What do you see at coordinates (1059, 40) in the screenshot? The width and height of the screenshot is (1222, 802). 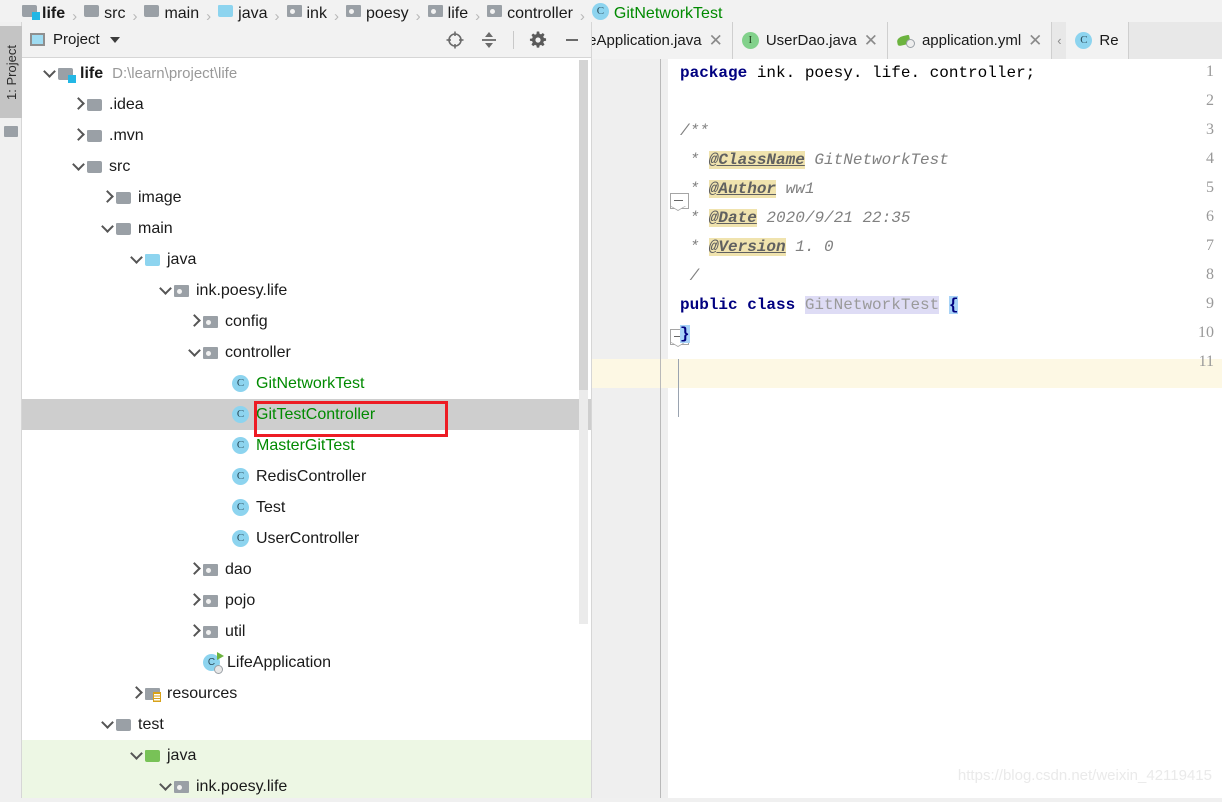 I see `chevron-left-icon: ‹` at bounding box center [1059, 40].